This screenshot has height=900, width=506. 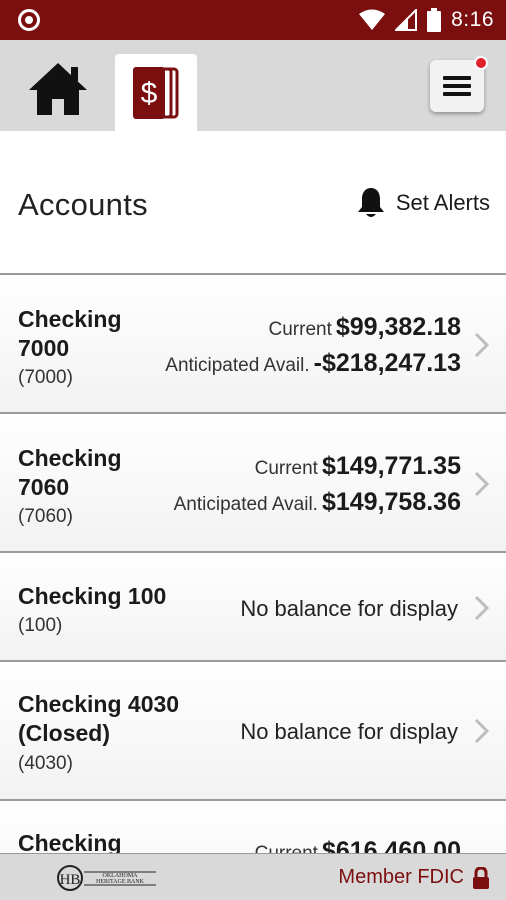 I want to click on svg-text: HB, so click(x=70, y=880).